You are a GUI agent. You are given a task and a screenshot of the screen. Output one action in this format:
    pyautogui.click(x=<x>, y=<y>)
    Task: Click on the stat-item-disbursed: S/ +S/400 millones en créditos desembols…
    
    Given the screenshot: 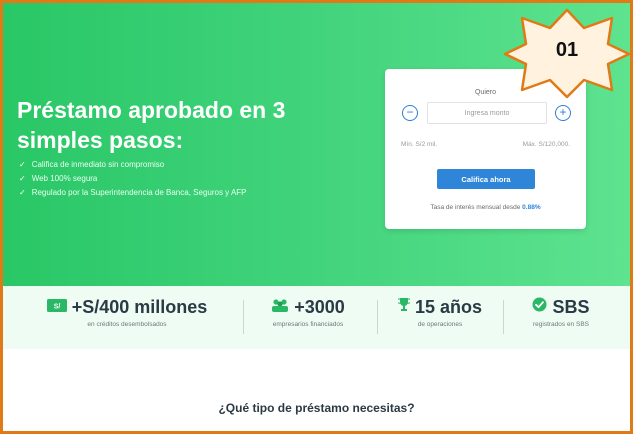 What is the action you would take?
    pyautogui.click(x=127, y=312)
    